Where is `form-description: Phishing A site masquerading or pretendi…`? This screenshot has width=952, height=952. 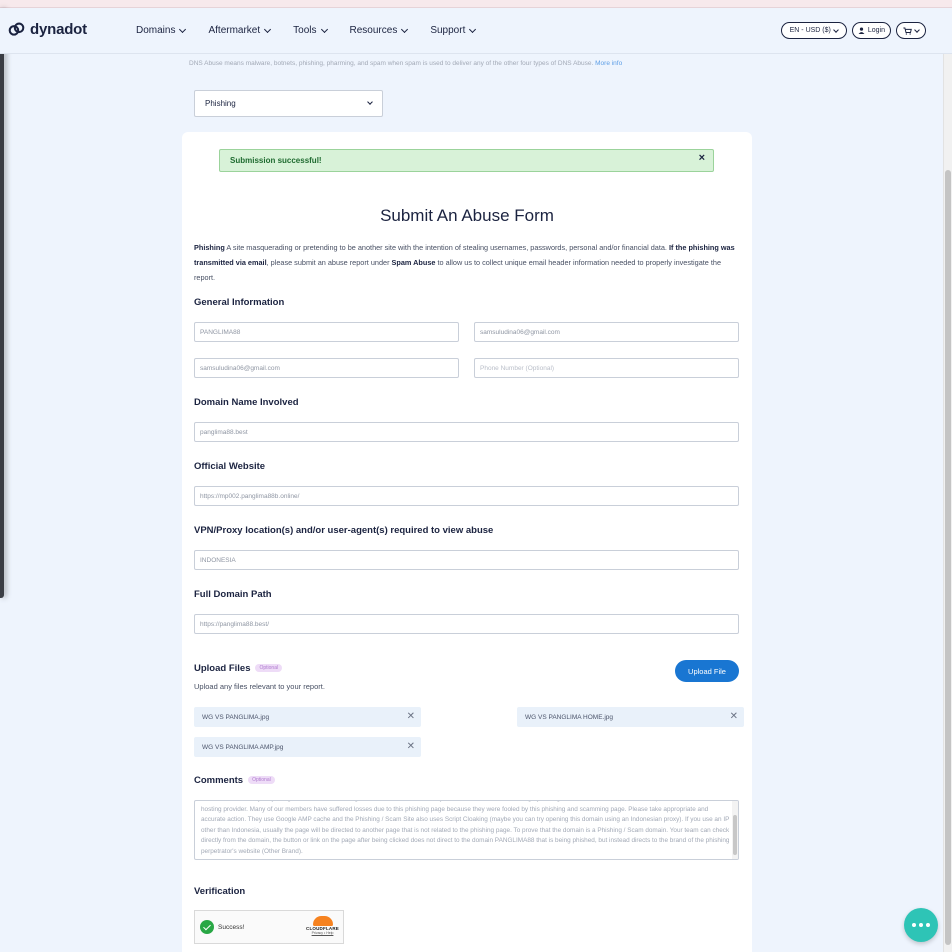 form-description: Phishing A site masquerading or pretendi… is located at coordinates (467, 262).